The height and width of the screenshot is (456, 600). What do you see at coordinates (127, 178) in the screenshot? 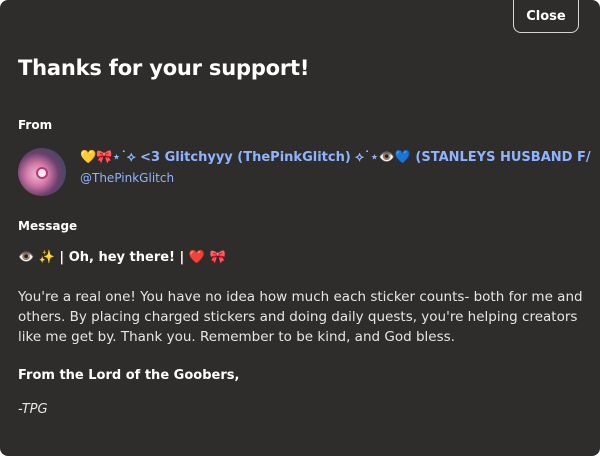
I see `sender-handle: @ThePinkGlitch` at bounding box center [127, 178].